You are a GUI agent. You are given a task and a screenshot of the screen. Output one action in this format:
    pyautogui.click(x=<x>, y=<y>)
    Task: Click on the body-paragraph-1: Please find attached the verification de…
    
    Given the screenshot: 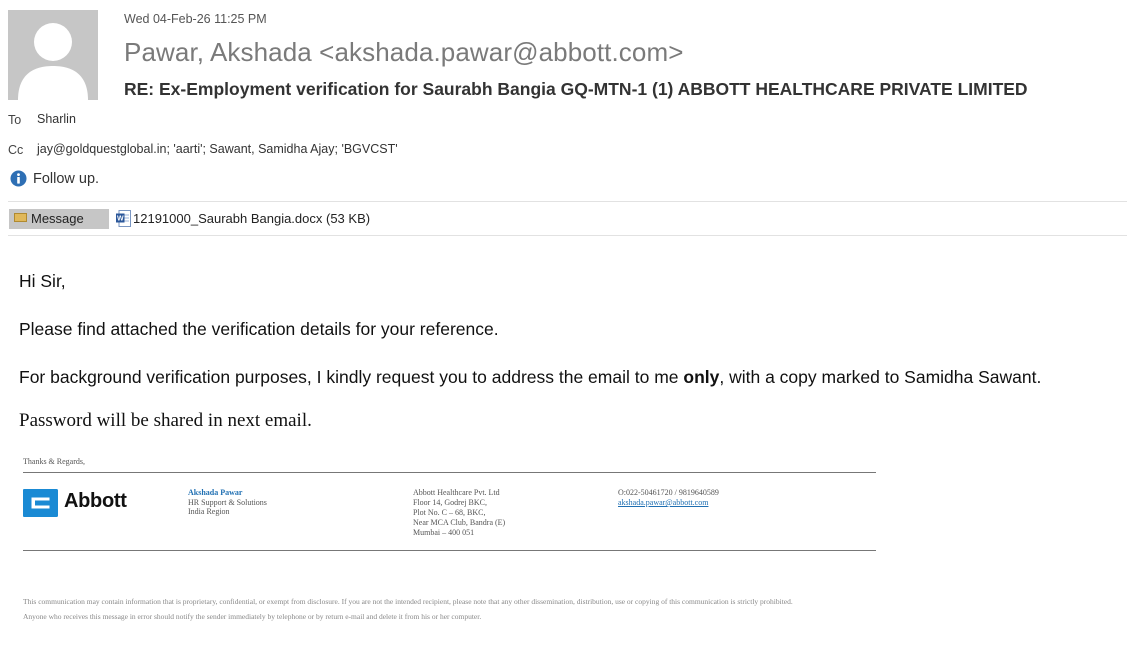 What is the action you would take?
    pyautogui.click(x=259, y=329)
    